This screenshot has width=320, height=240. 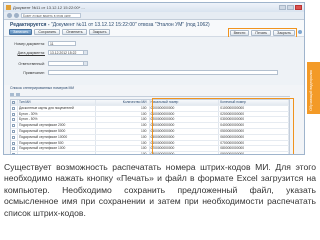 What do you see at coordinates (12, 94) in the screenshot?
I see `add-row-icon` at bounding box center [12, 94].